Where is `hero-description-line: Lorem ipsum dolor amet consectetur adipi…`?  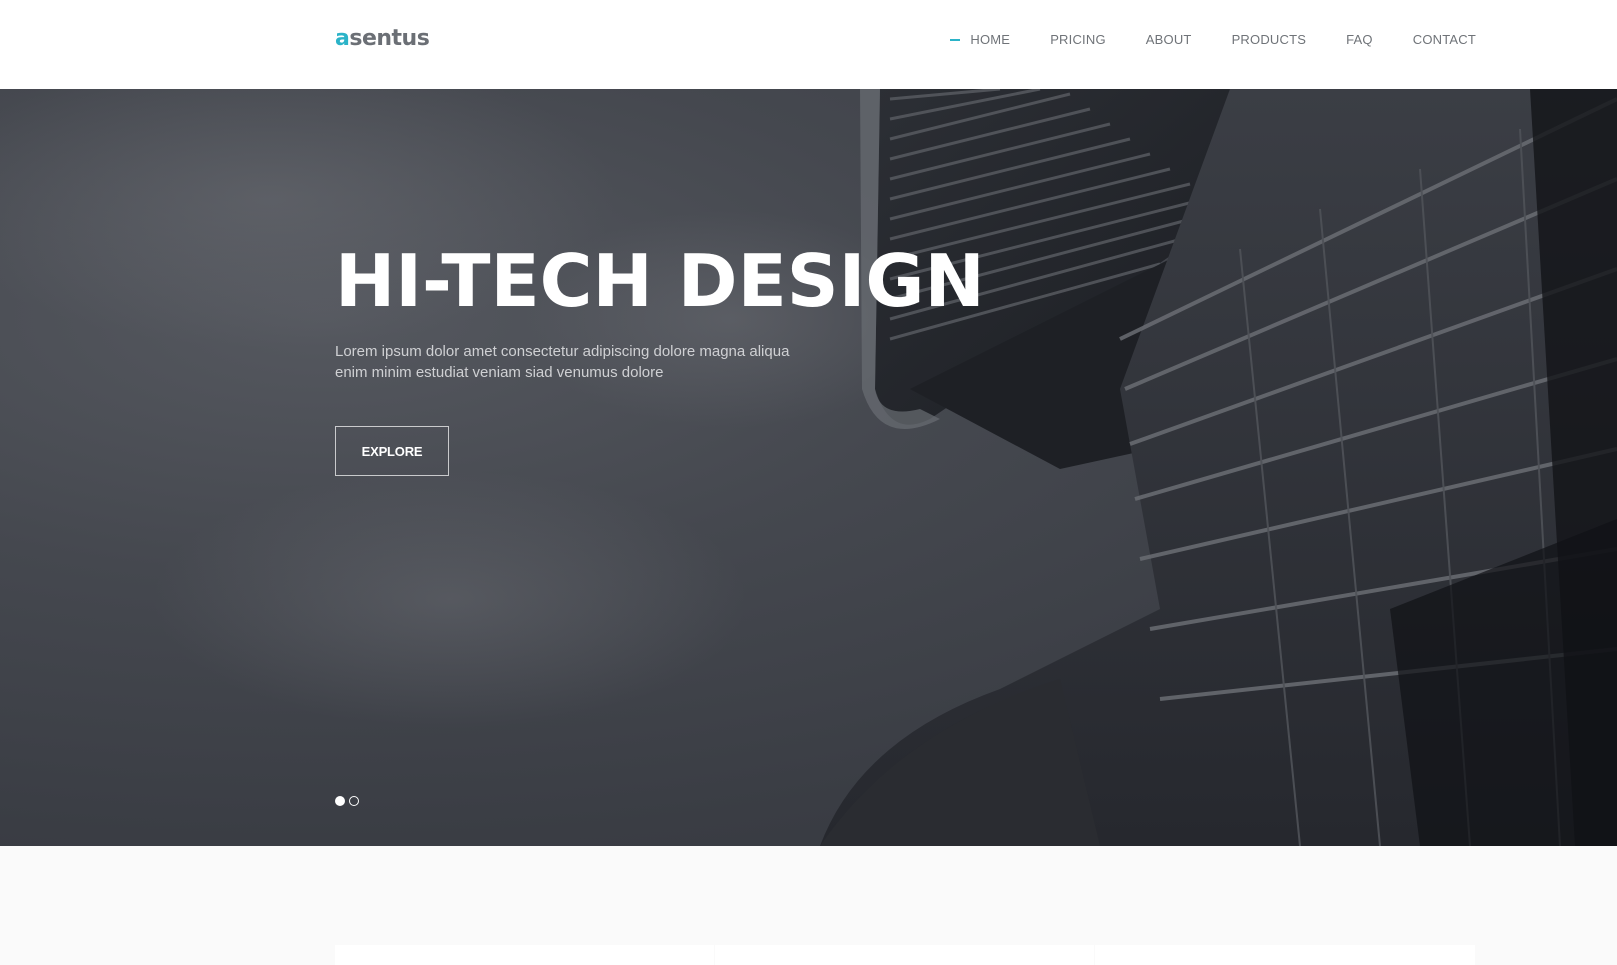
hero-description-line: Lorem ipsum dolor amet consectetur adipi… is located at coordinates (562, 351).